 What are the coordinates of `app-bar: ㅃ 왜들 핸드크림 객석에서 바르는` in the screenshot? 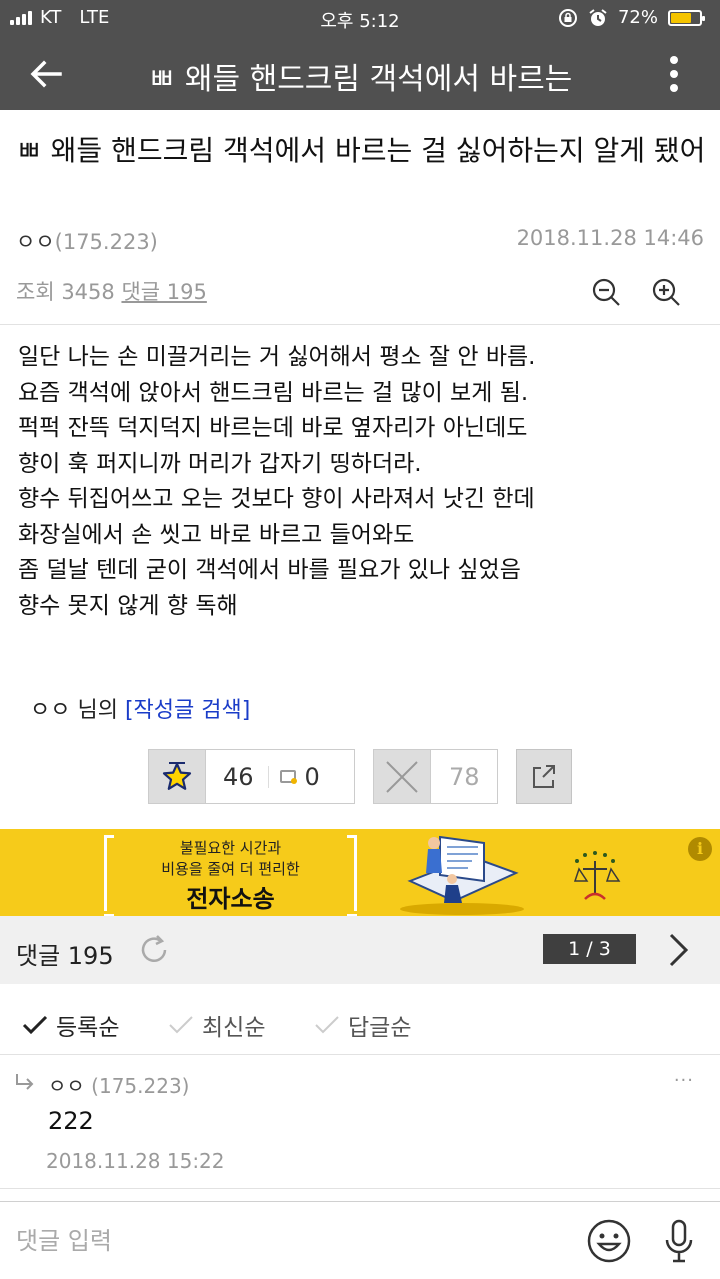 It's located at (360, 73).